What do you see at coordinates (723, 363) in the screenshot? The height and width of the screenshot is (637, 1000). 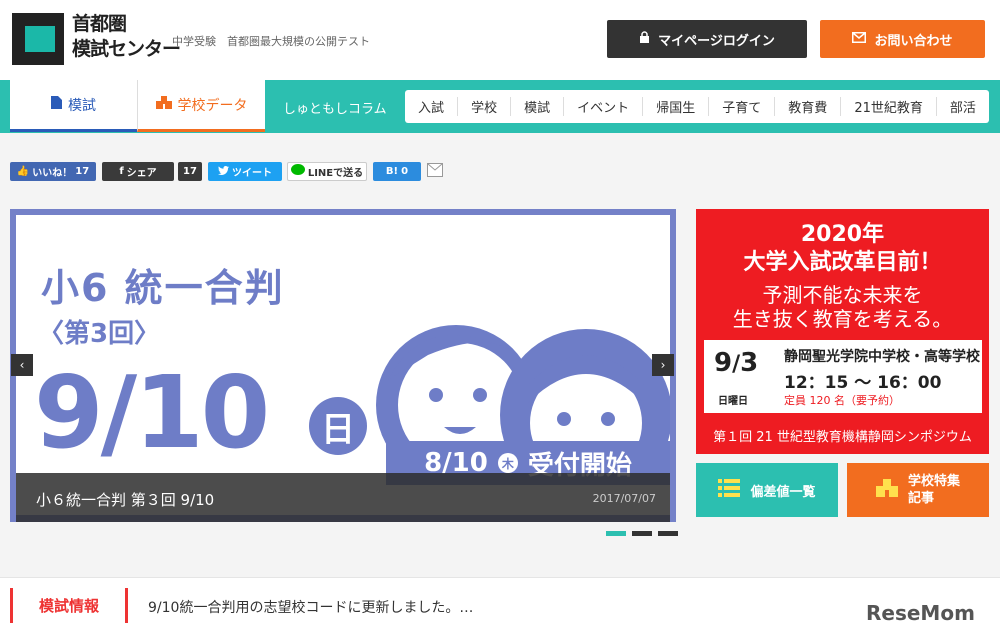 I see `ad-date-month: 9` at bounding box center [723, 363].